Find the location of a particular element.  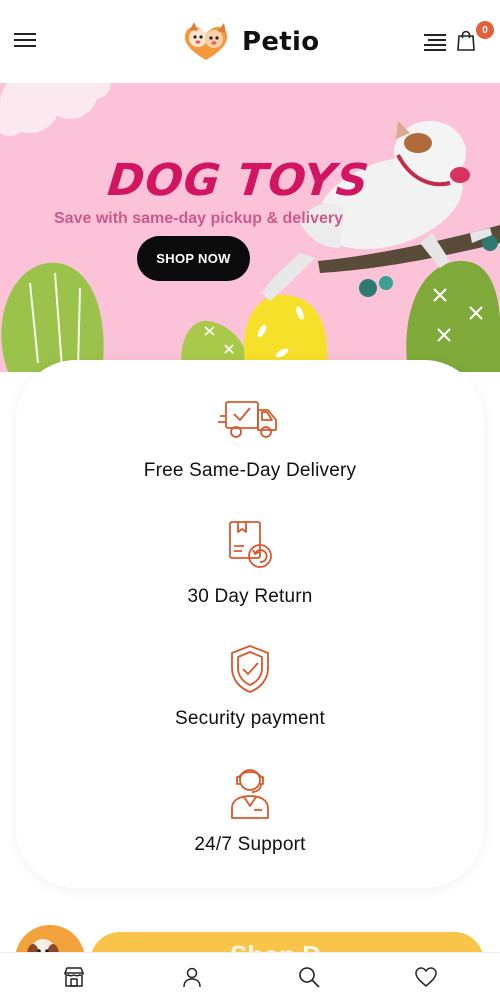

support-agent-icon is located at coordinates (250, 794).